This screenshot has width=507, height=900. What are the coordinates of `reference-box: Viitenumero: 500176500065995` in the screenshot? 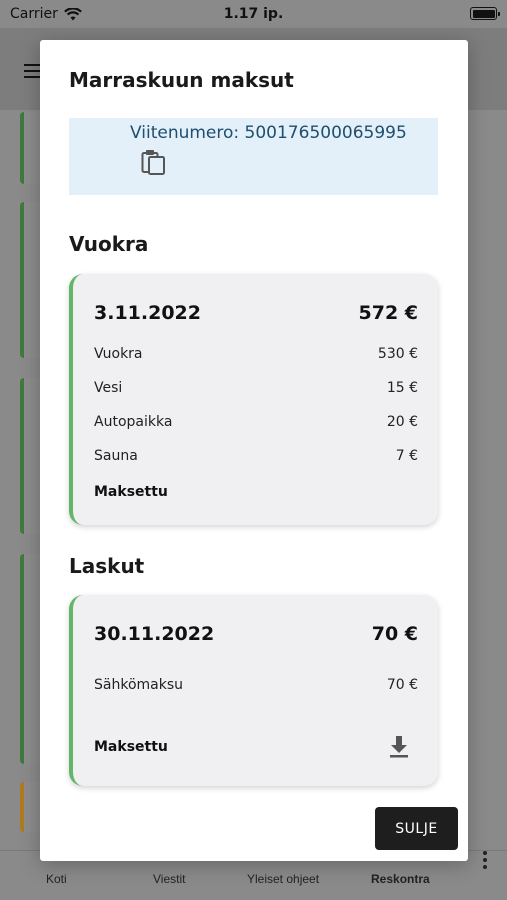 It's located at (253, 156).